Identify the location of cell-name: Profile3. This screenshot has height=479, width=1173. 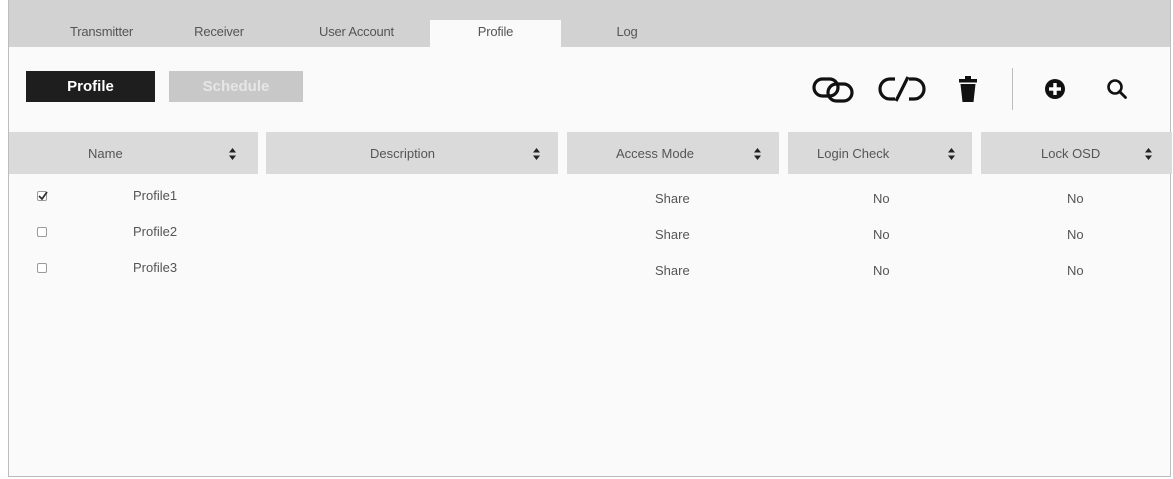
(155, 267).